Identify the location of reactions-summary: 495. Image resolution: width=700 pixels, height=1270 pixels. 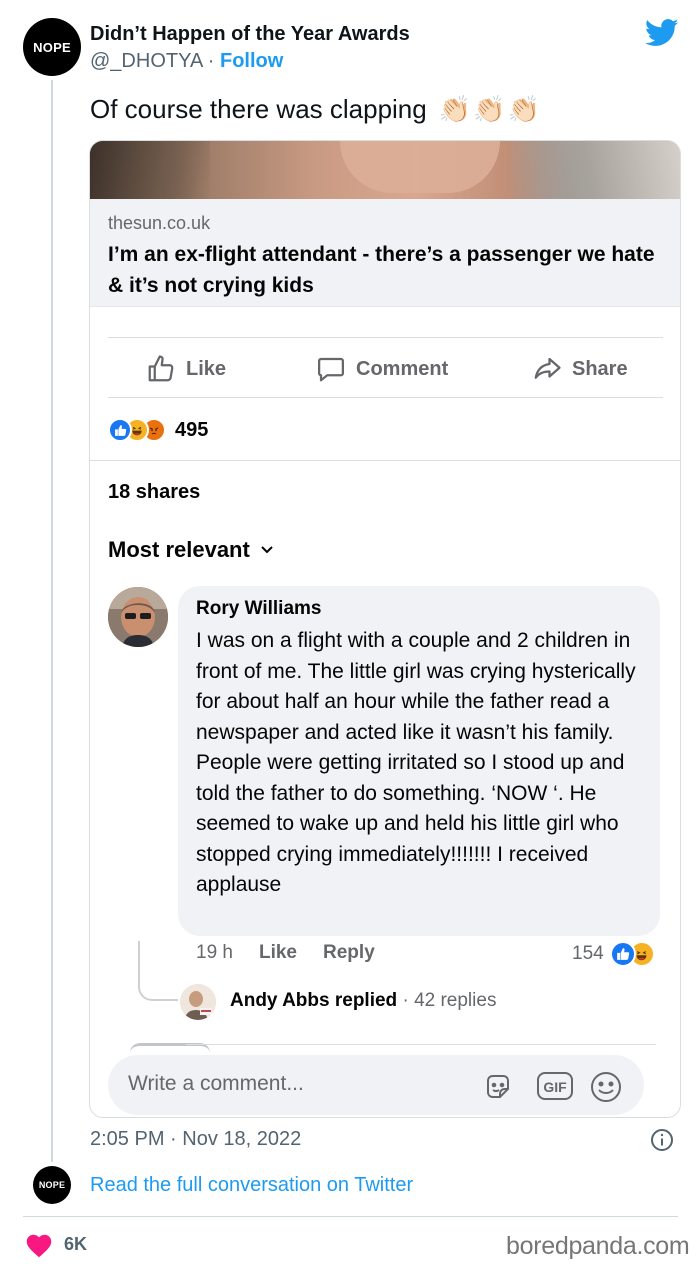
(158, 430).